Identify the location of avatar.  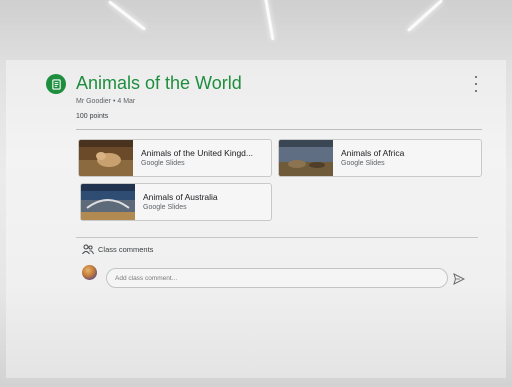
(89, 272).